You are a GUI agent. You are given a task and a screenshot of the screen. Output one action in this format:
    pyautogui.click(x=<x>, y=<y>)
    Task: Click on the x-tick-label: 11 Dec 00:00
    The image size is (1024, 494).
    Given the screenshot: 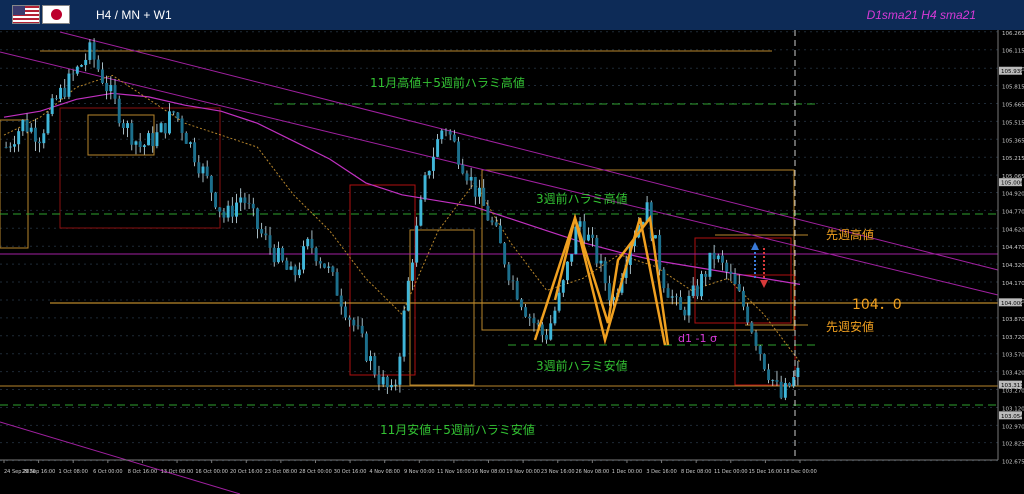 What is the action you would take?
    pyautogui.click(x=731, y=472)
    